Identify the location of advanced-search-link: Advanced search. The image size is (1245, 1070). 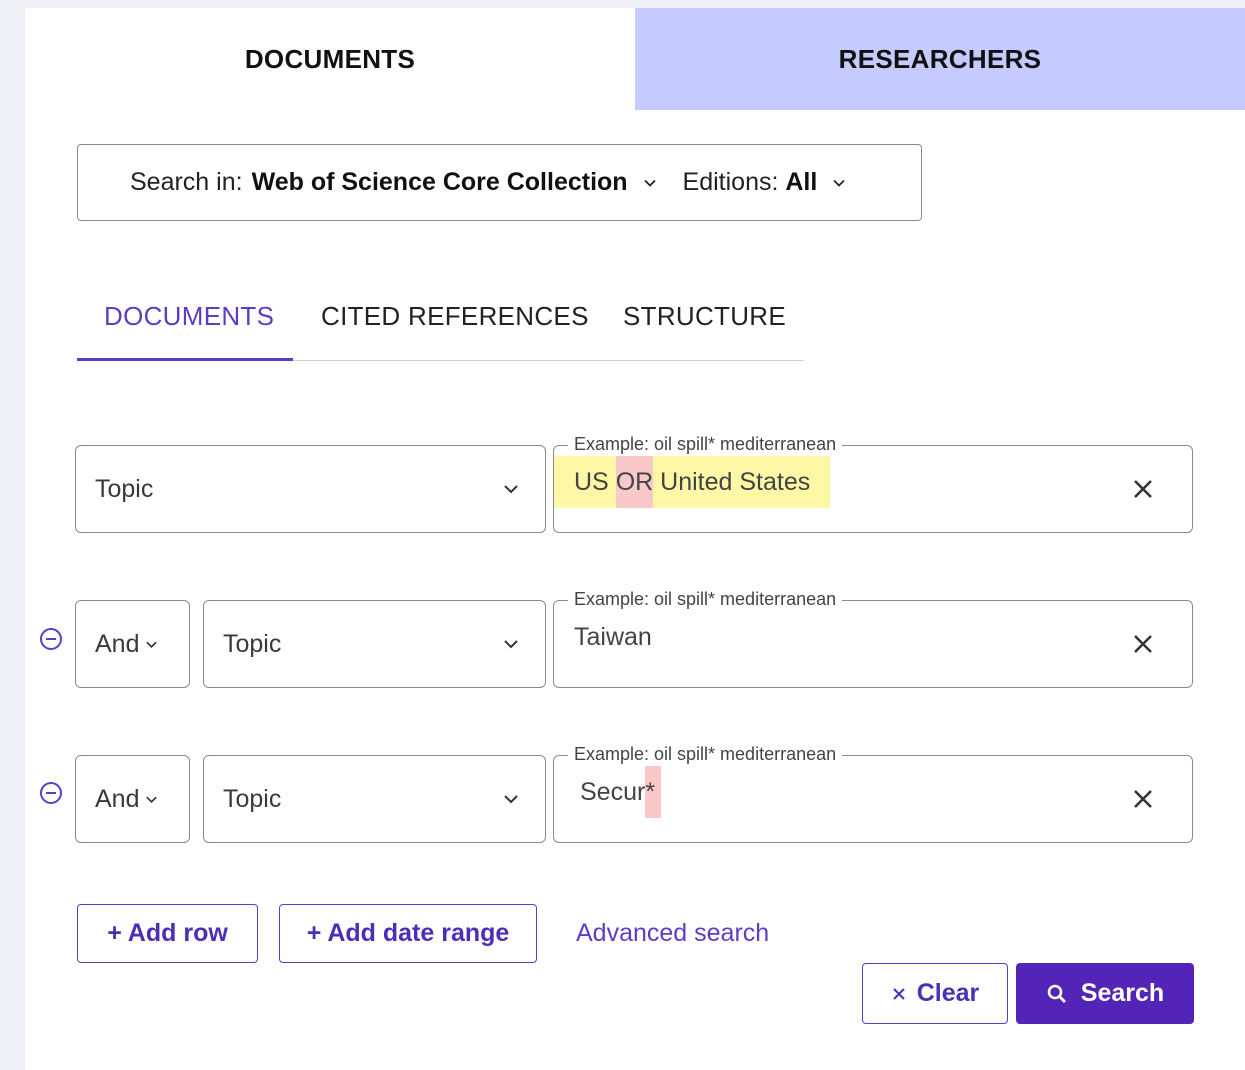
(672, 933).